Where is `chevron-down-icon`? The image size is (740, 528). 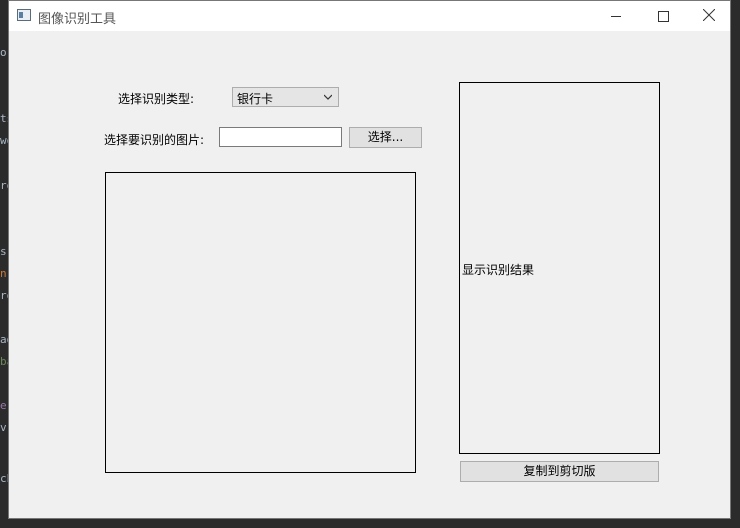 chevron-down-icon is located at coordinates (328, 97).